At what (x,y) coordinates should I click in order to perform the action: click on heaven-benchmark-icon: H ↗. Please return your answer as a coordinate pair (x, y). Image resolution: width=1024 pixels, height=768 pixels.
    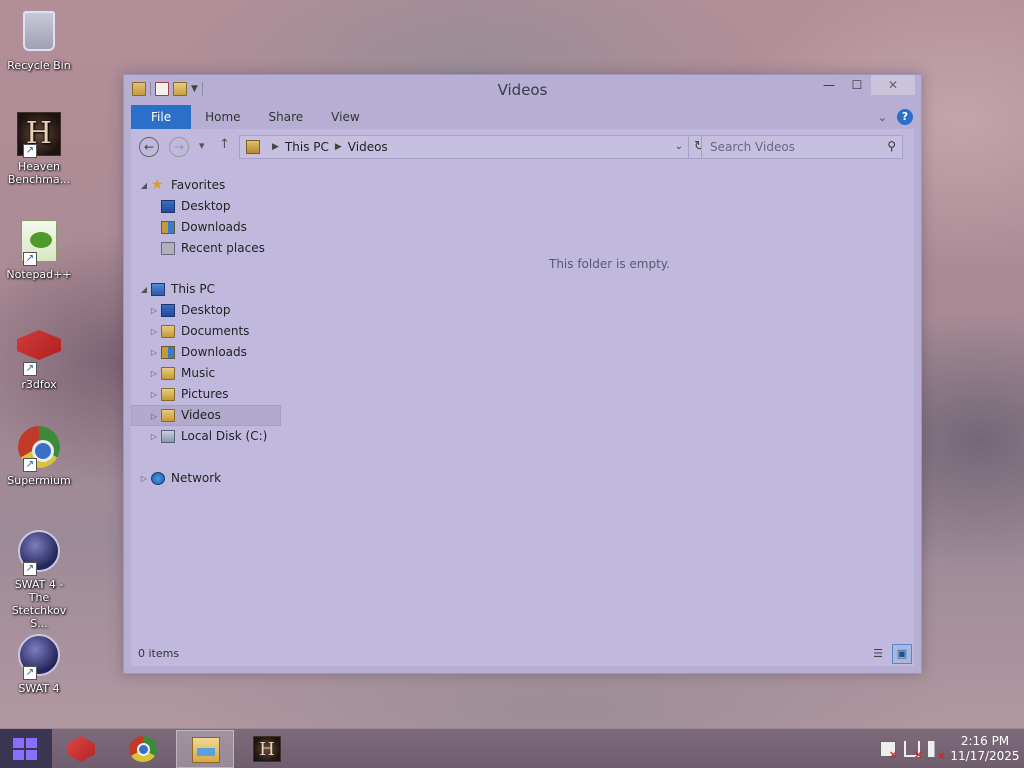
    Looking at the image, I should click on (39, 135).